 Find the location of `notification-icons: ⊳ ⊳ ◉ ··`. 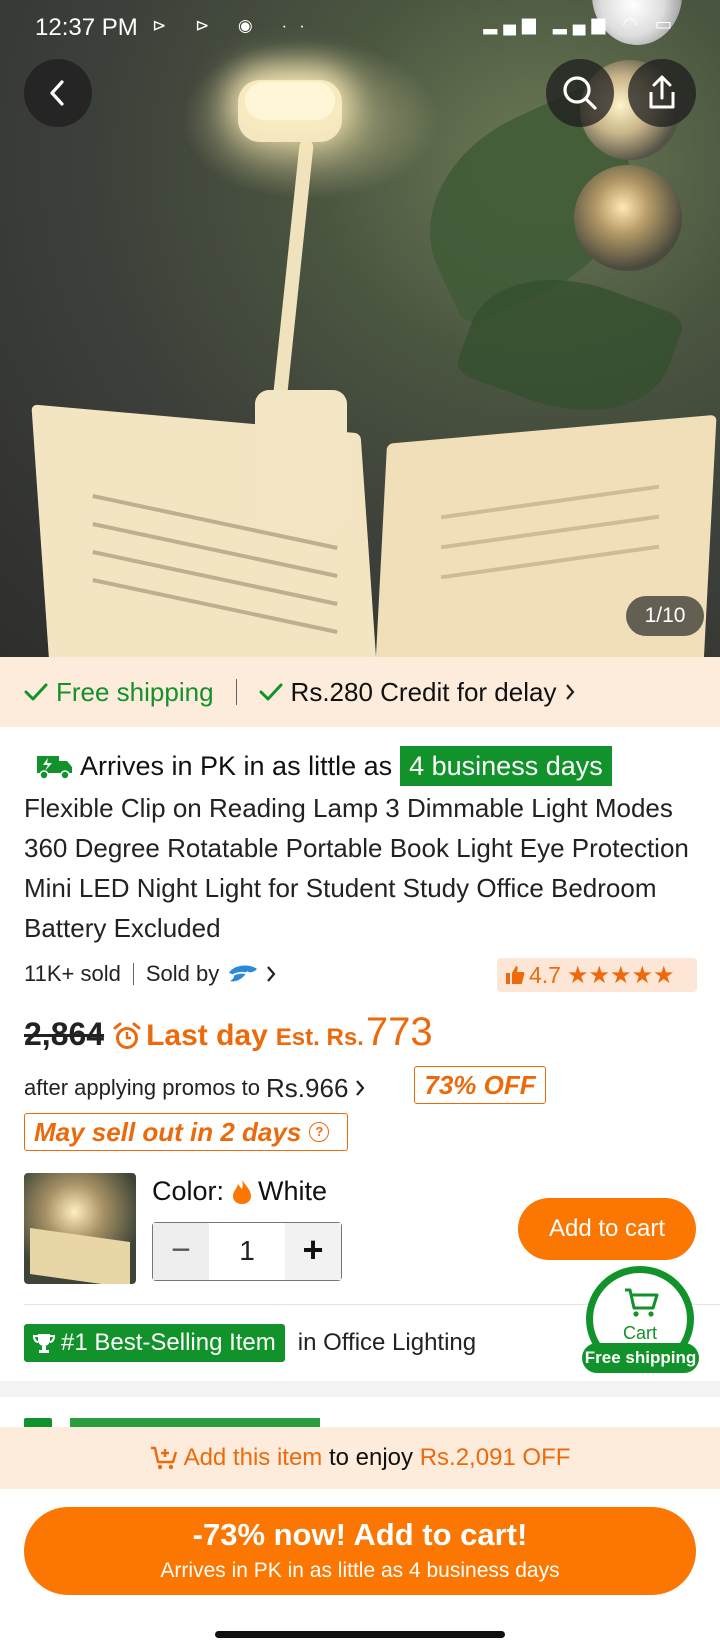

notification-icons: ⊳ ⊳ ◉ ·· is located at coordinates (234, 25).